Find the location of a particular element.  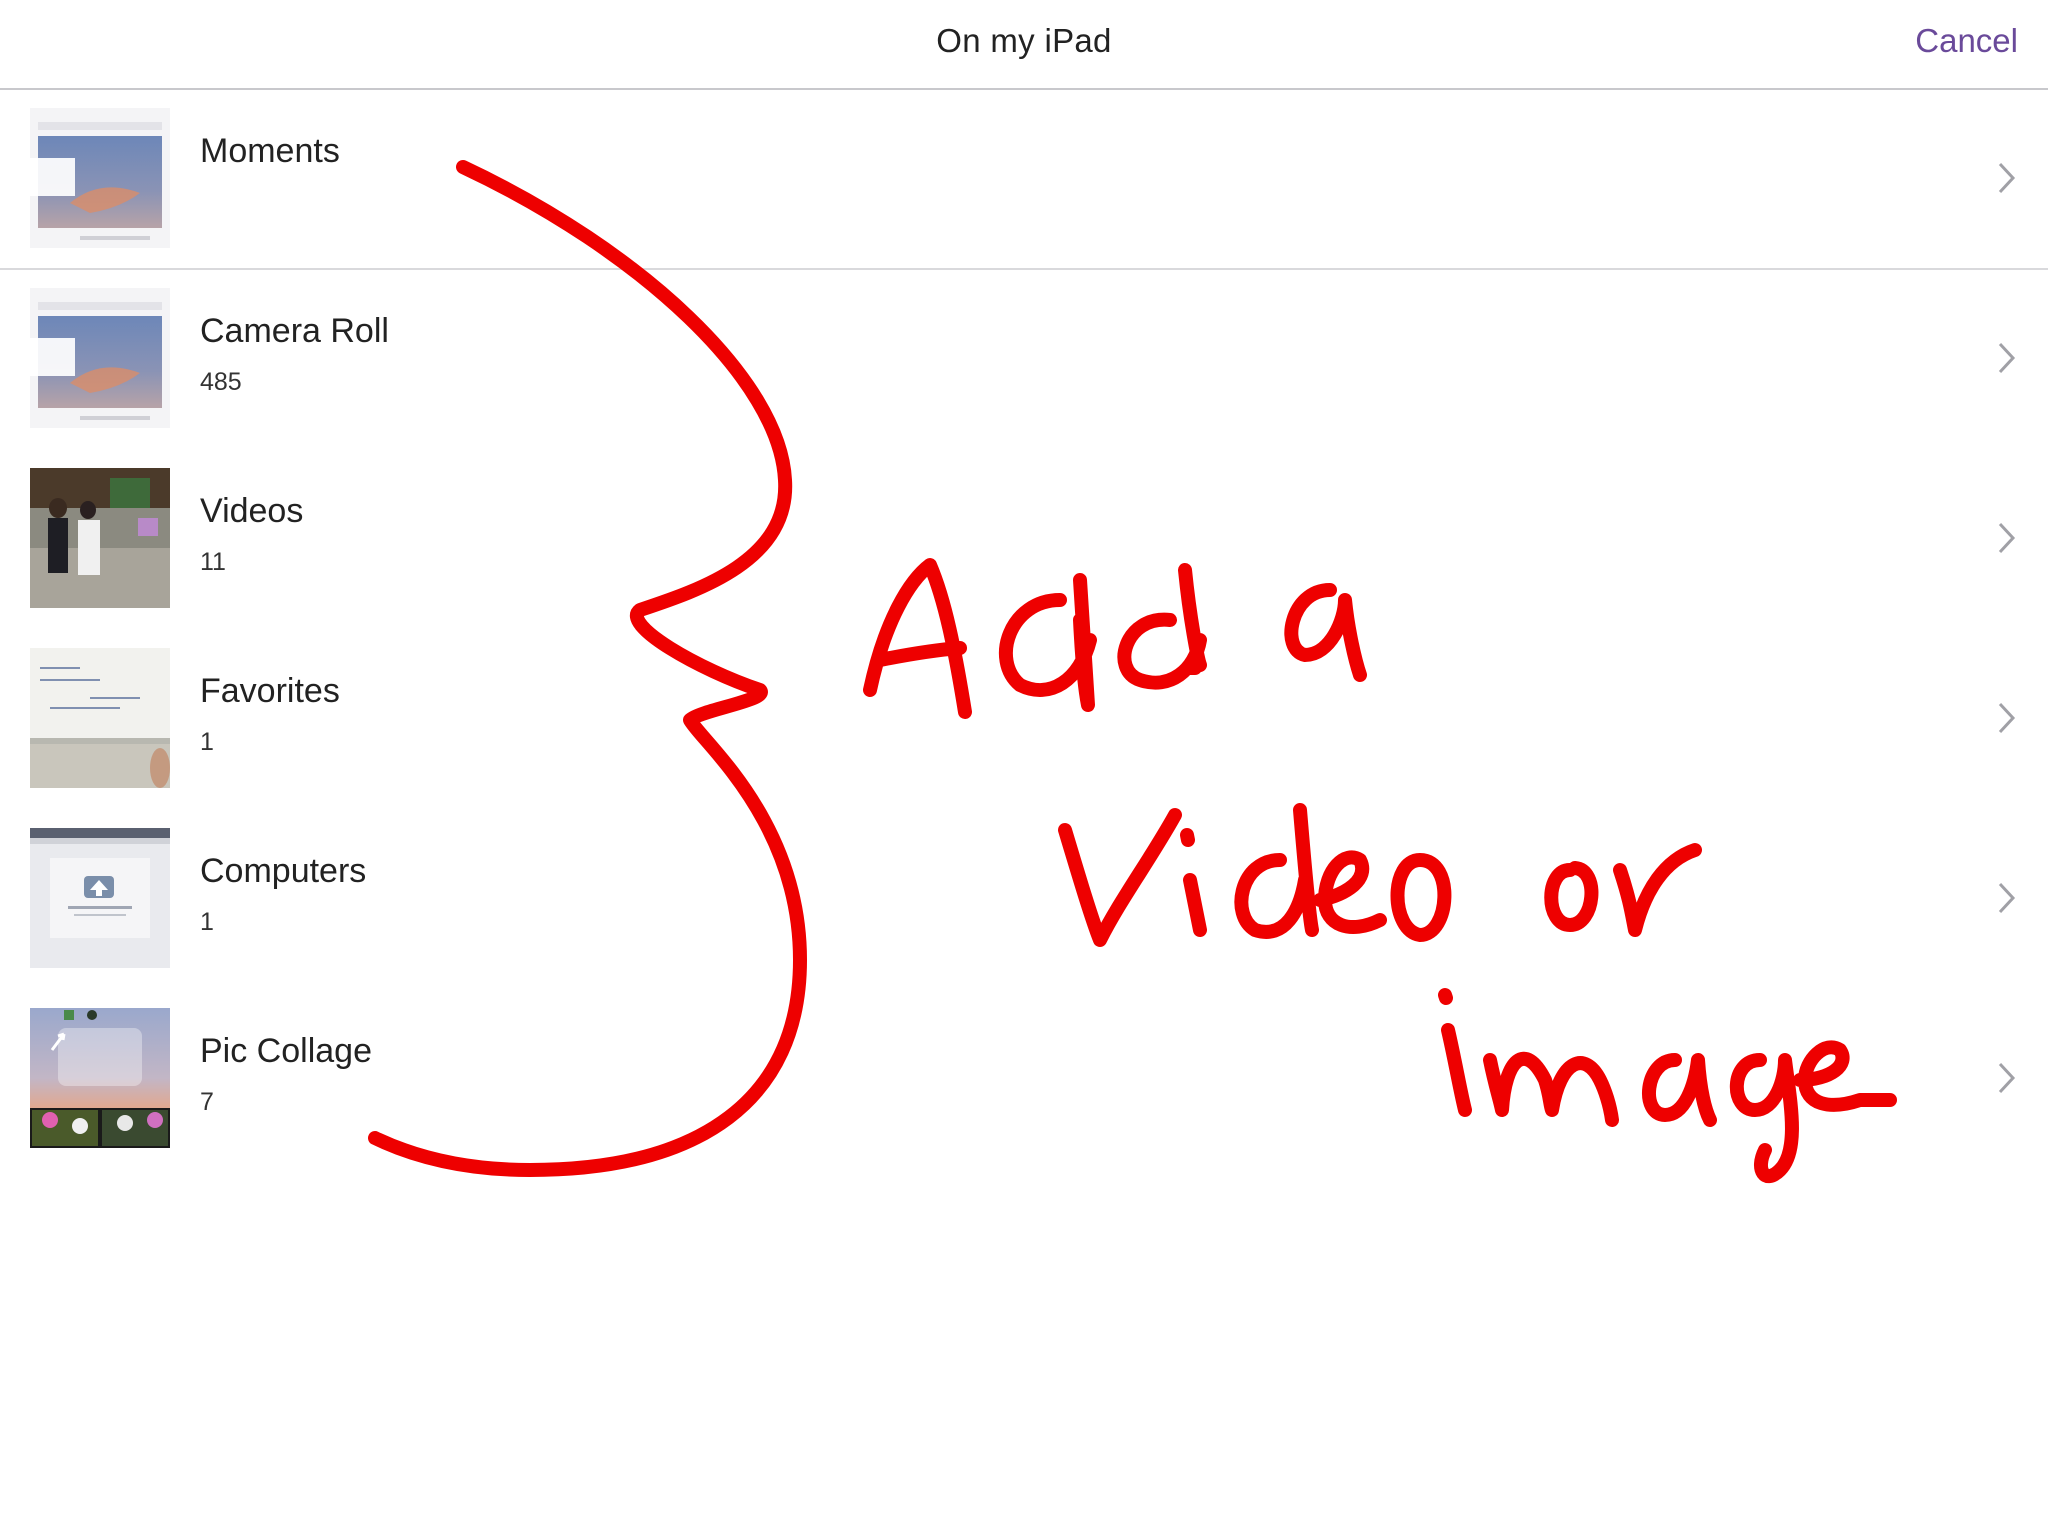

nav-bar: On my iPad Cancel is located at coordinates (1024, 45).